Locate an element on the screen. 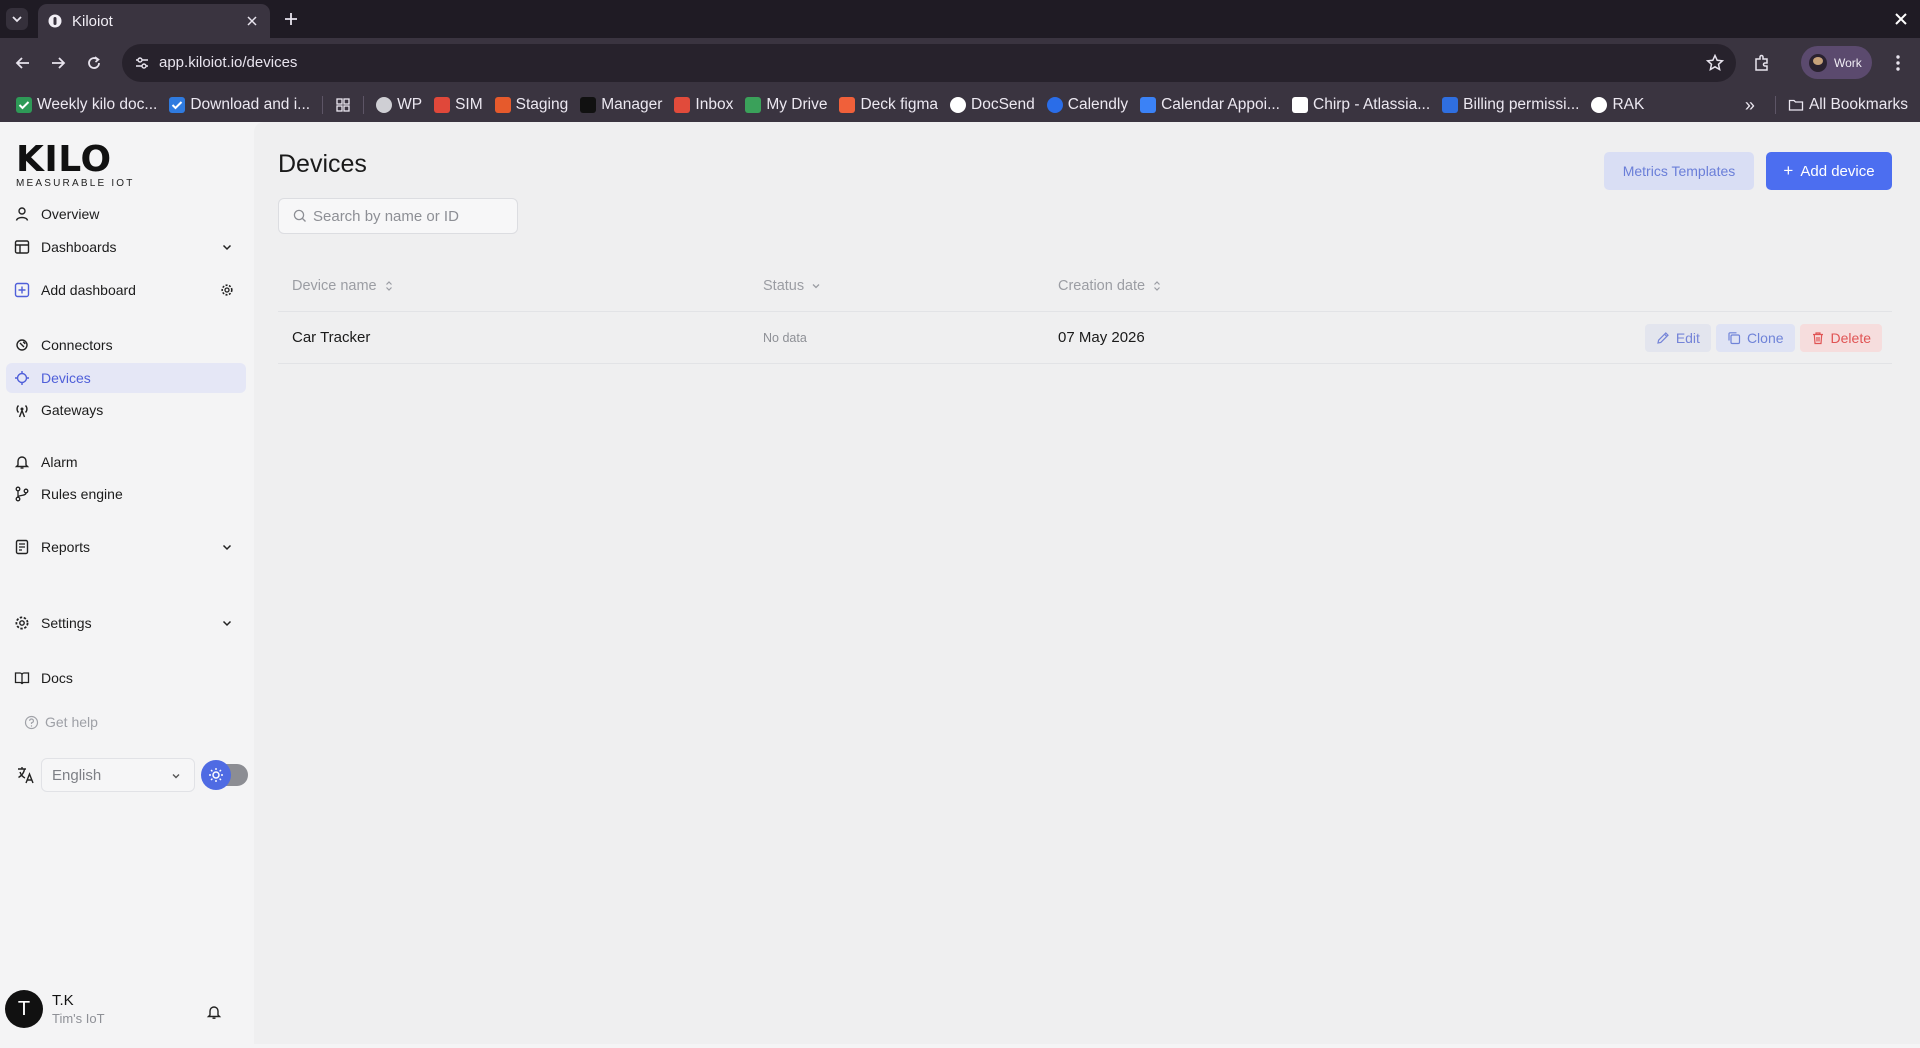 The height and width of the screenshot is (1048, 1920). tune-icon is located at coordinates (142, 63).